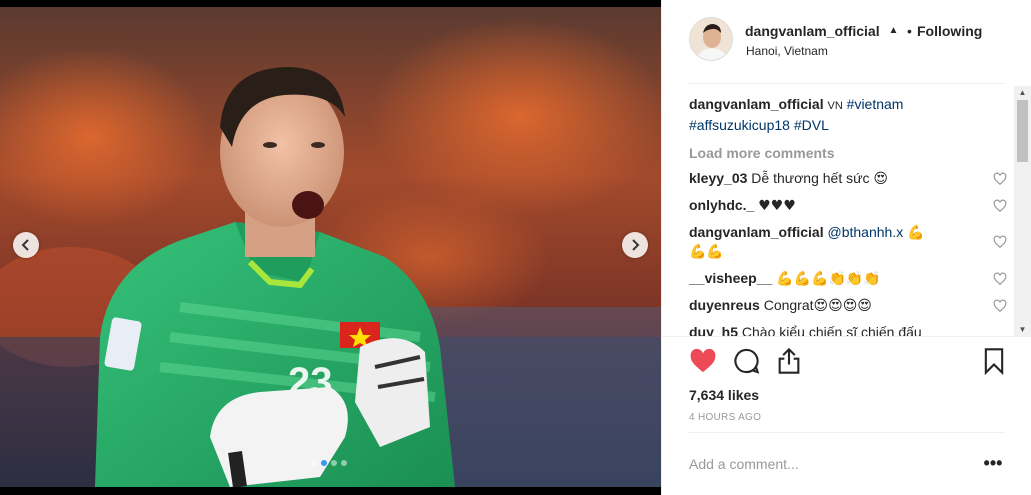  What do you see at coordinates (847, 83) in the screenshot?
I see `header-divider` at bounding box center [847, 83].